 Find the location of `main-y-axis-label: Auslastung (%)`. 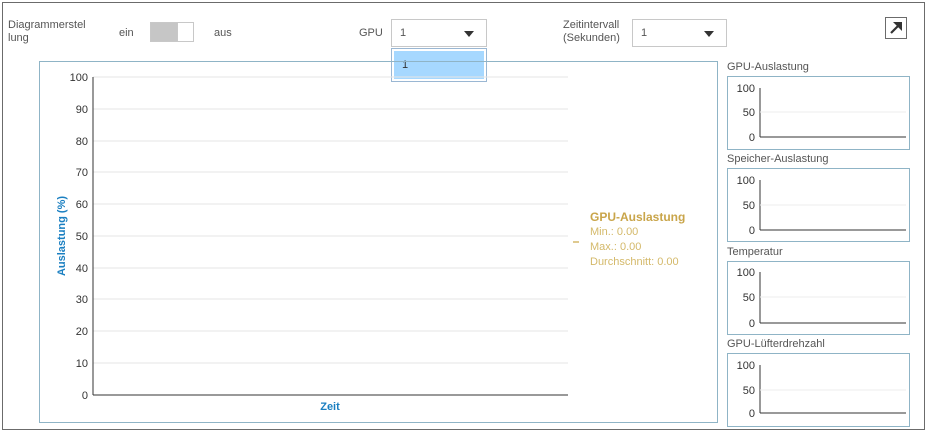

main-y-axis-label: Auslastung (%) is located at coordinates (62, 236).